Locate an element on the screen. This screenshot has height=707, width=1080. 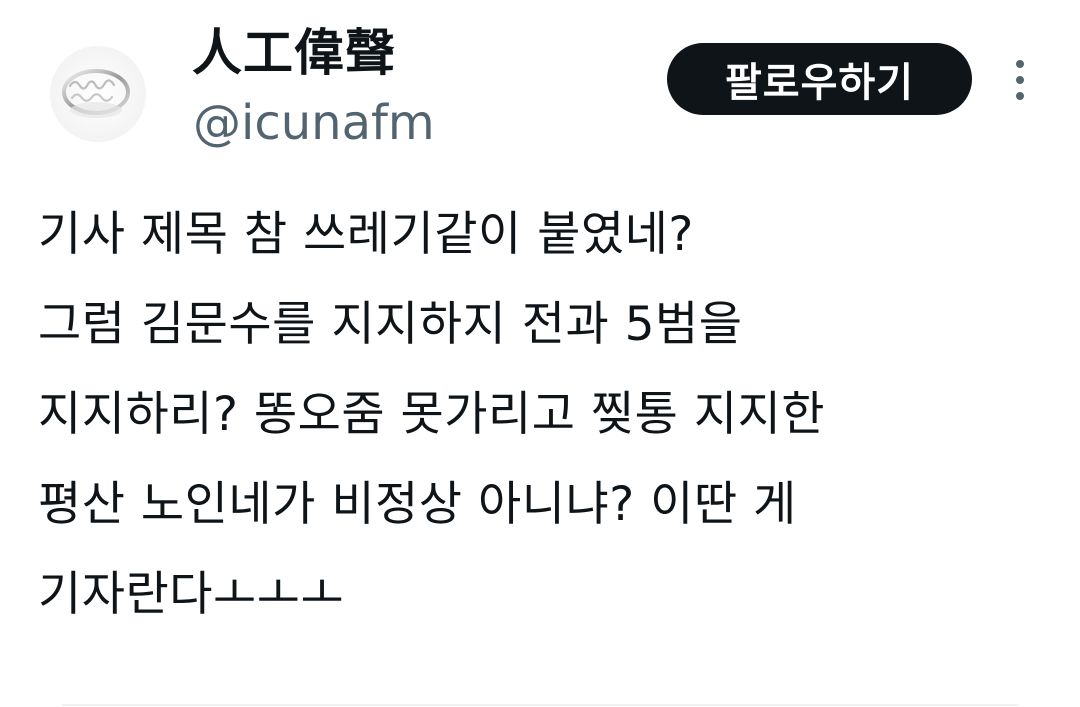
more-options-button is located at coordinates (1020, 80).